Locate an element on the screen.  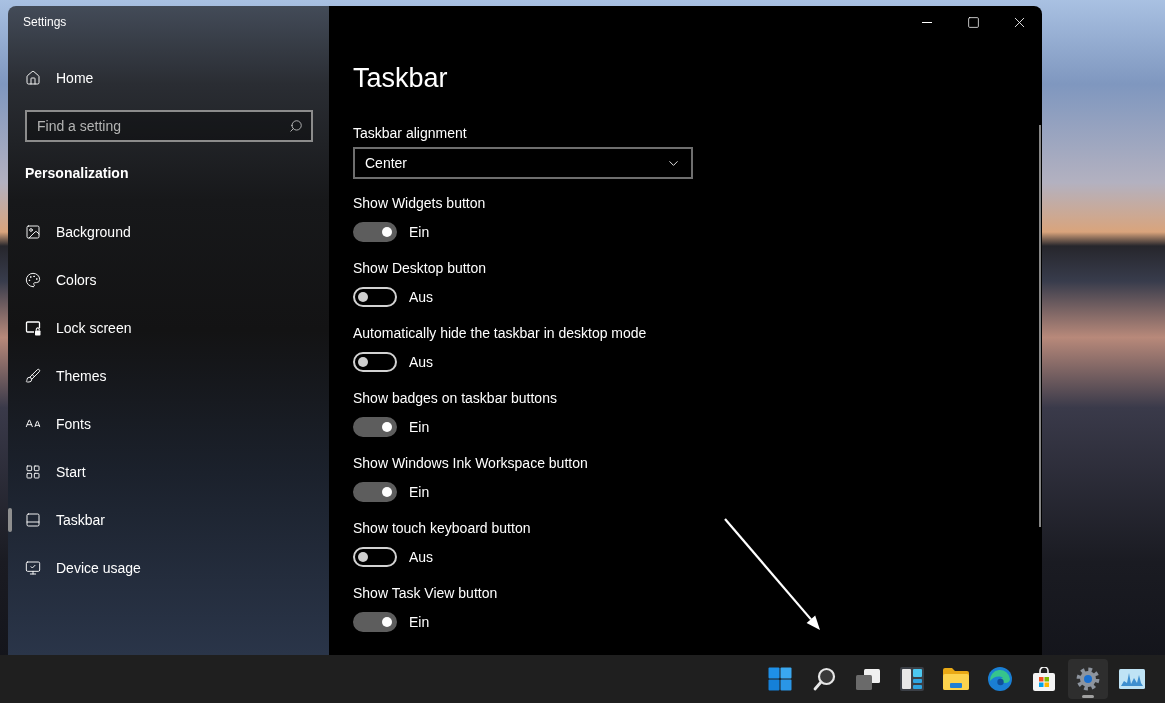
chart-window-icon is located at coordinates (1132, 679).